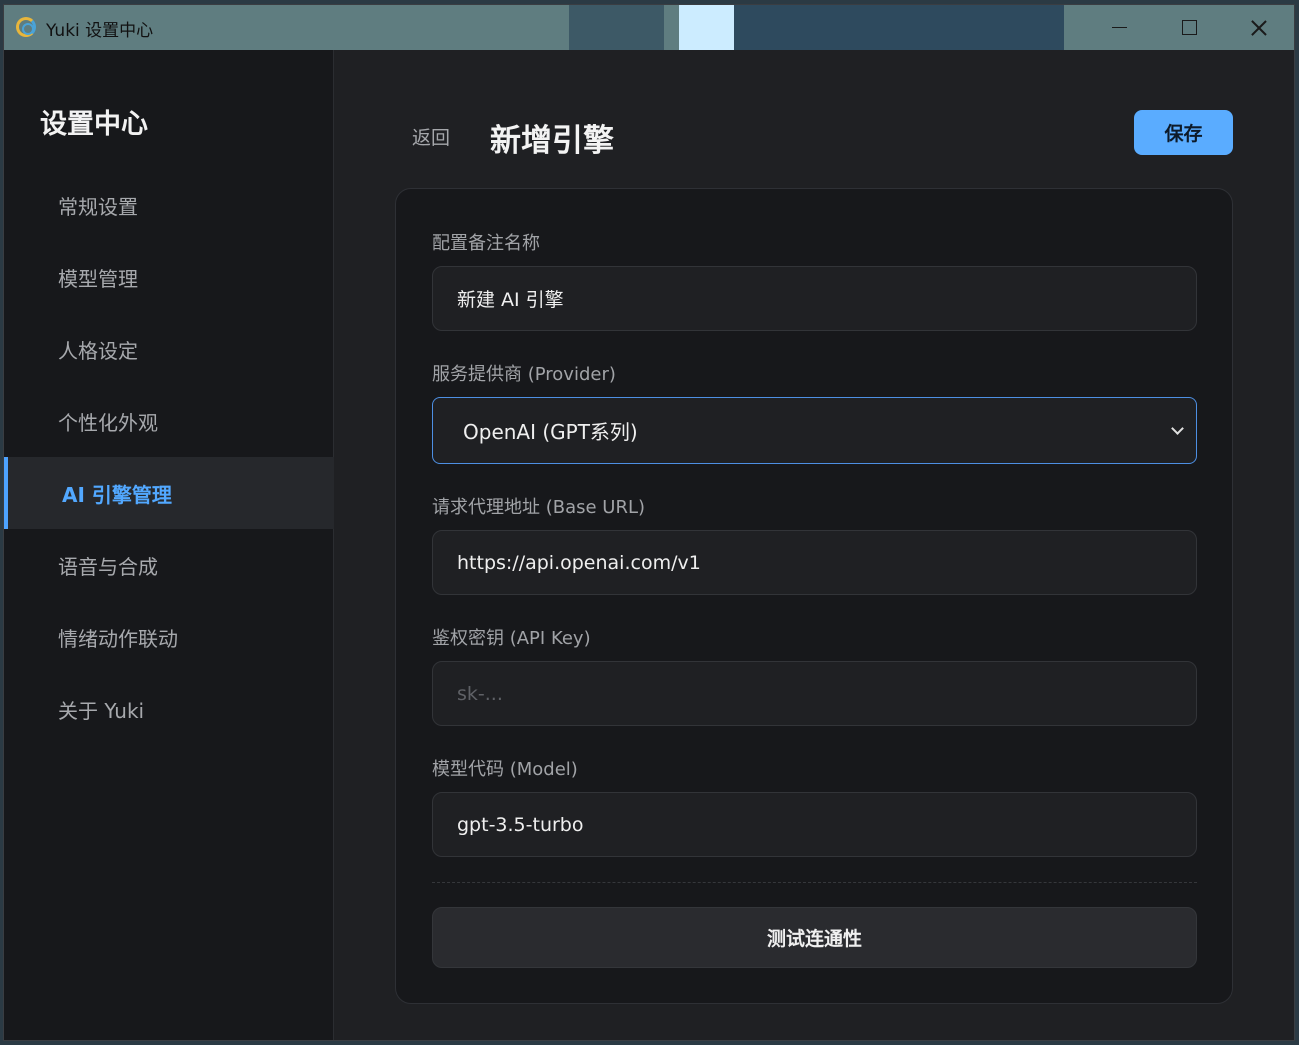 The width and height of the screenshot is (1299, 1045). I want to click on provider-selected-value: OpenAI (GPT系列), so click(550, 432).